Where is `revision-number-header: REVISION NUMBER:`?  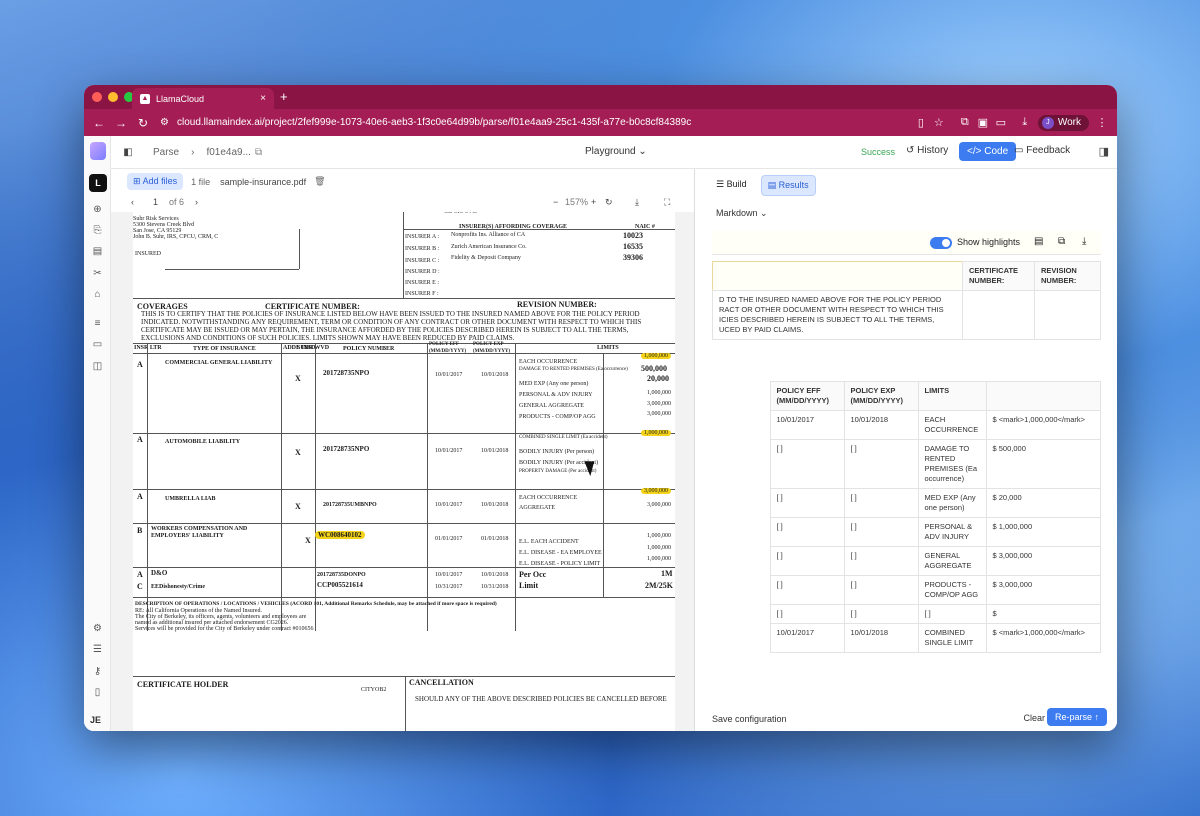
revision-number-header: REVISION NUMBER: is located at coordinates (1067, 276).